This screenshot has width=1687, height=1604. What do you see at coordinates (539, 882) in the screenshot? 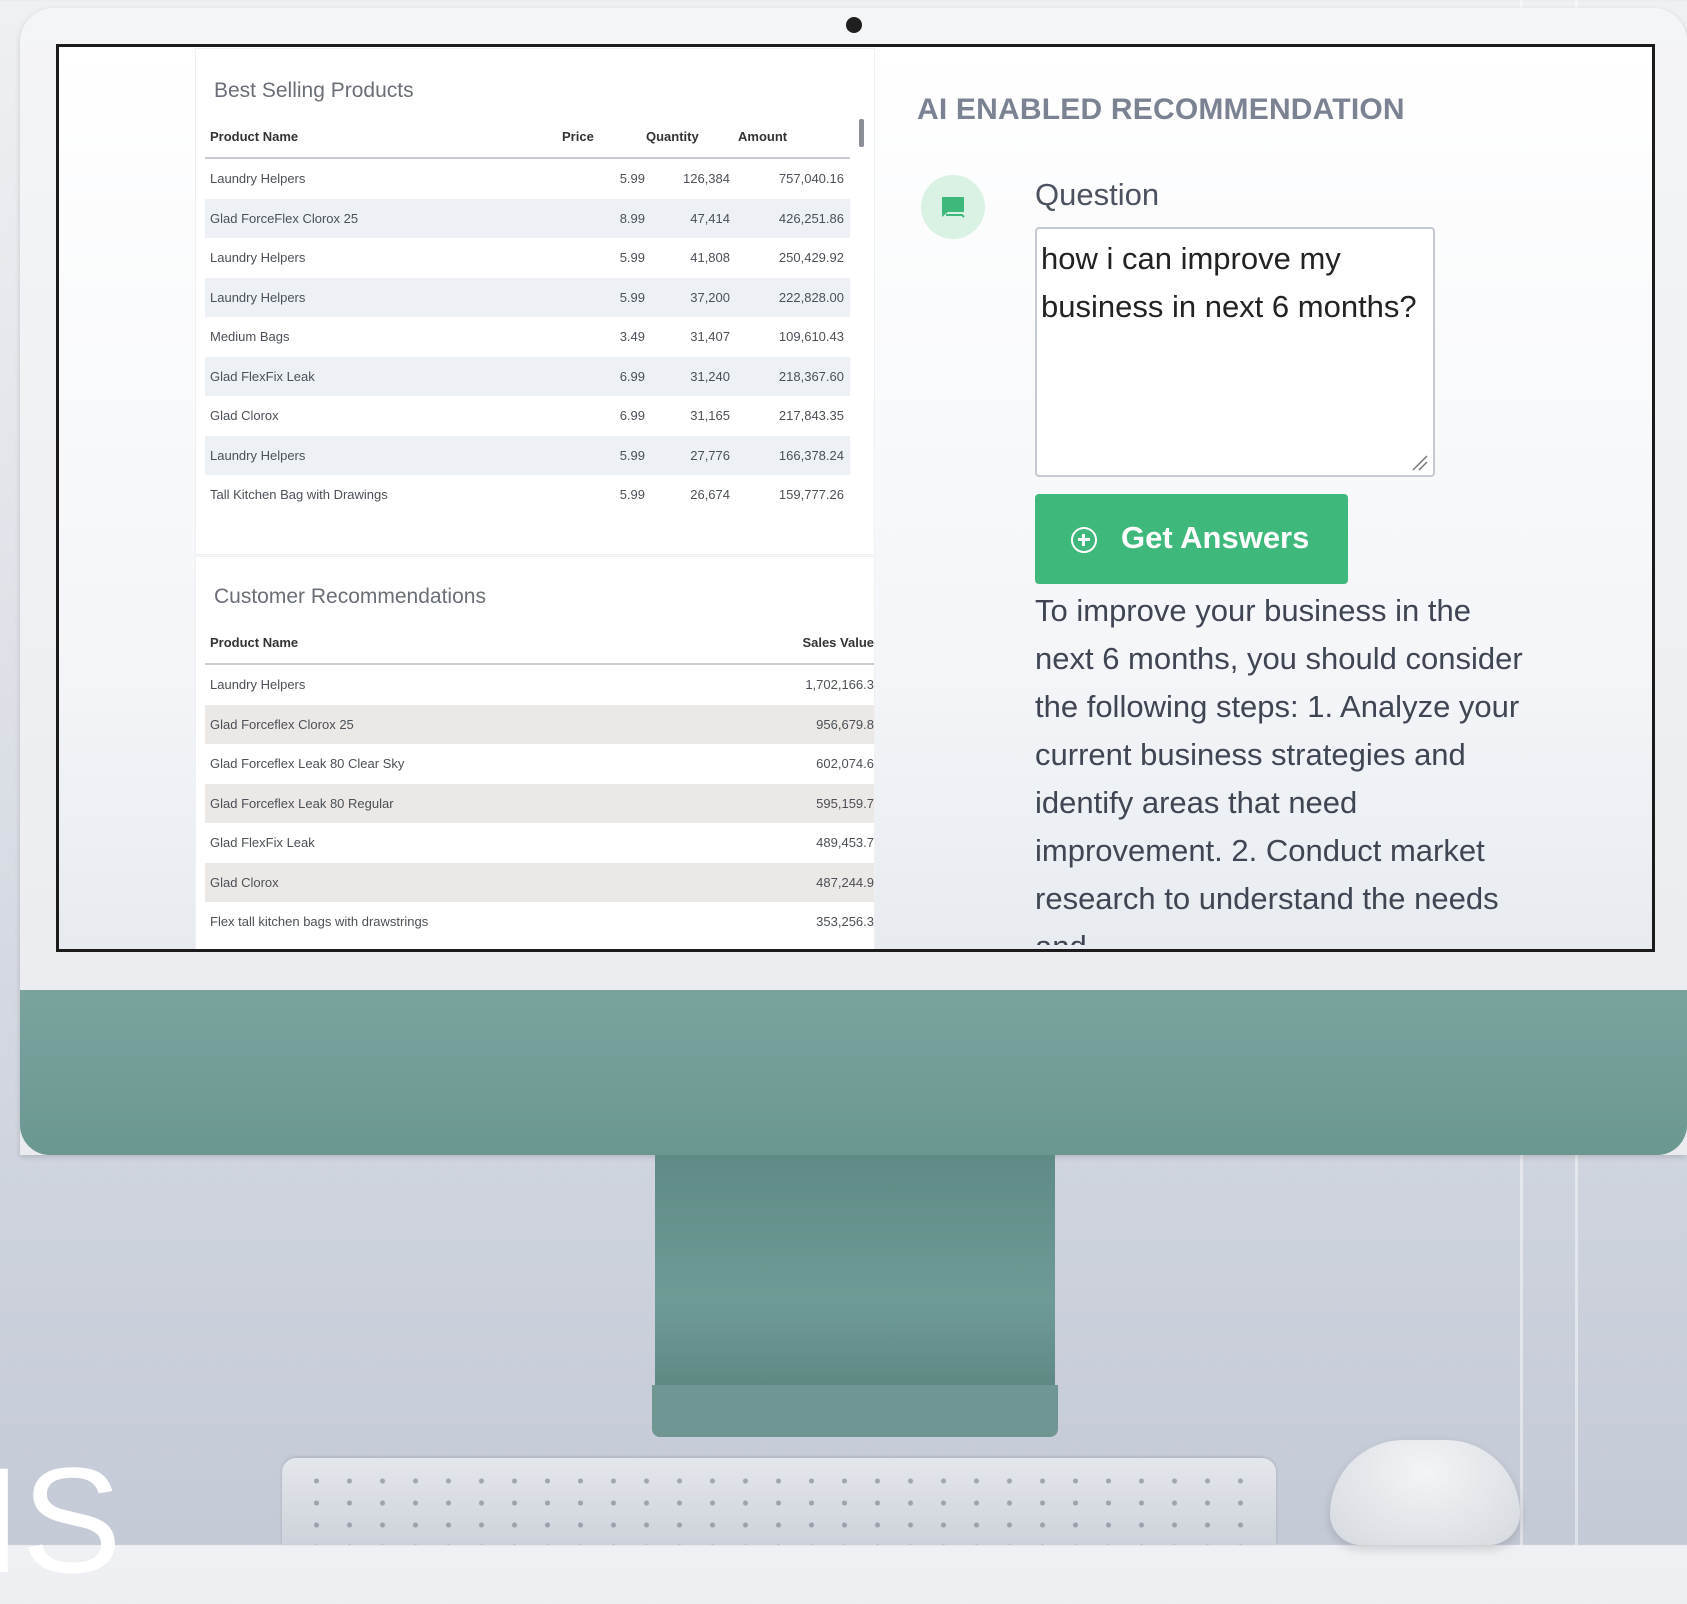
I see `table-row: Glad Clorox 487,244.9` at bounding box center [539, 882].